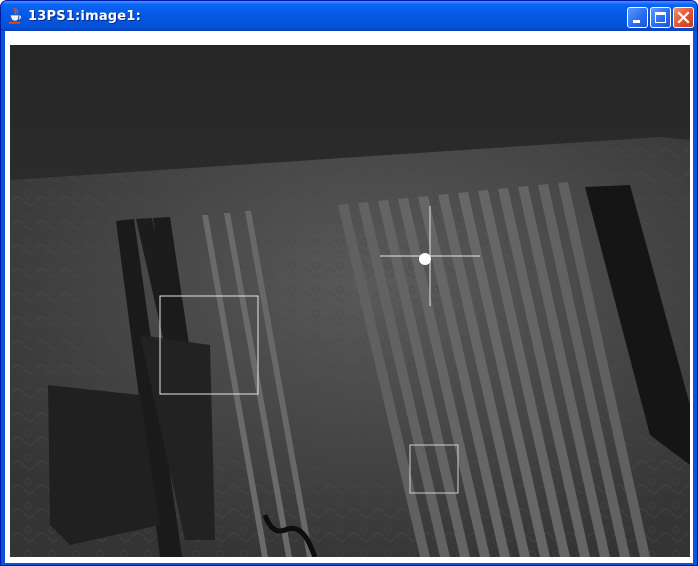 The width and height of the screenshot is (698, 566). I want to click on maximize-button, so click(660, 17).